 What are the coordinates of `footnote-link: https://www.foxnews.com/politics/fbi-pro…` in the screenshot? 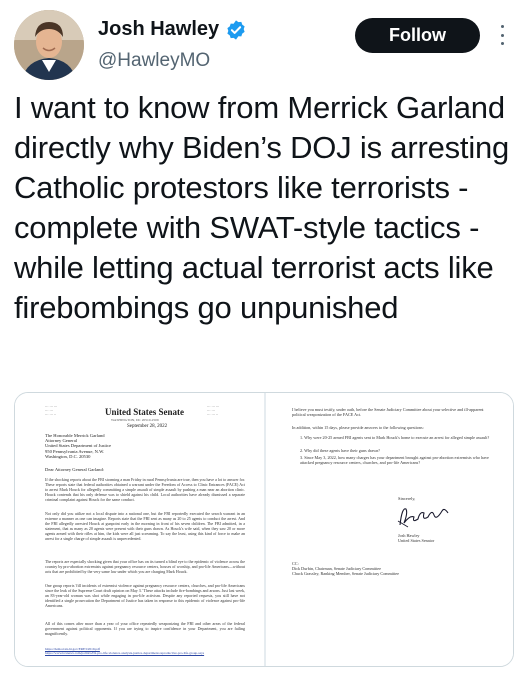 It's located at (124, 653).